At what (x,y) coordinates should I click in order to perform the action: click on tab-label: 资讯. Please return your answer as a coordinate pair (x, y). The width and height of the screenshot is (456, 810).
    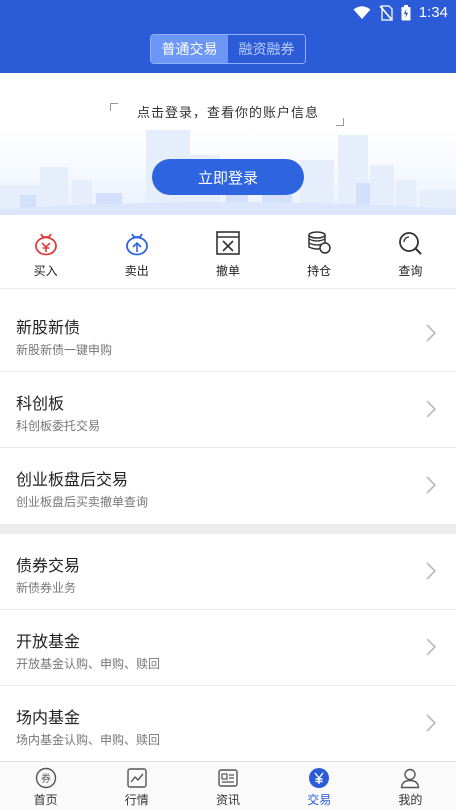
    Looking at the image, I should click on (228, 800).